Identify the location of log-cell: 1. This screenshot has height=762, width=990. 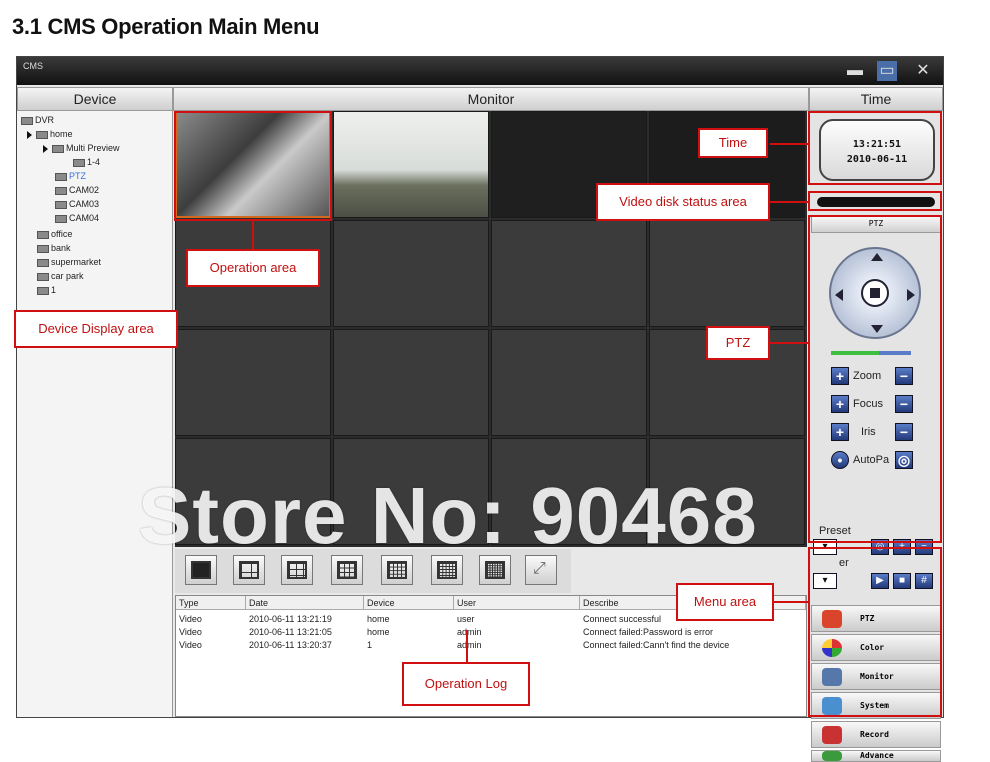
(370, 645).